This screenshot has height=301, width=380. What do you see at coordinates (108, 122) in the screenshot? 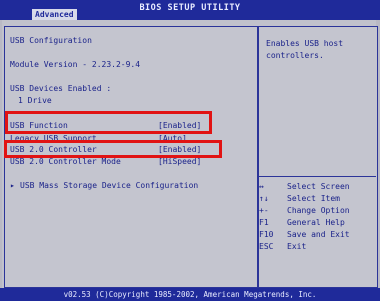
I see `highlight-usb-function` at bounding box center [108, 122].